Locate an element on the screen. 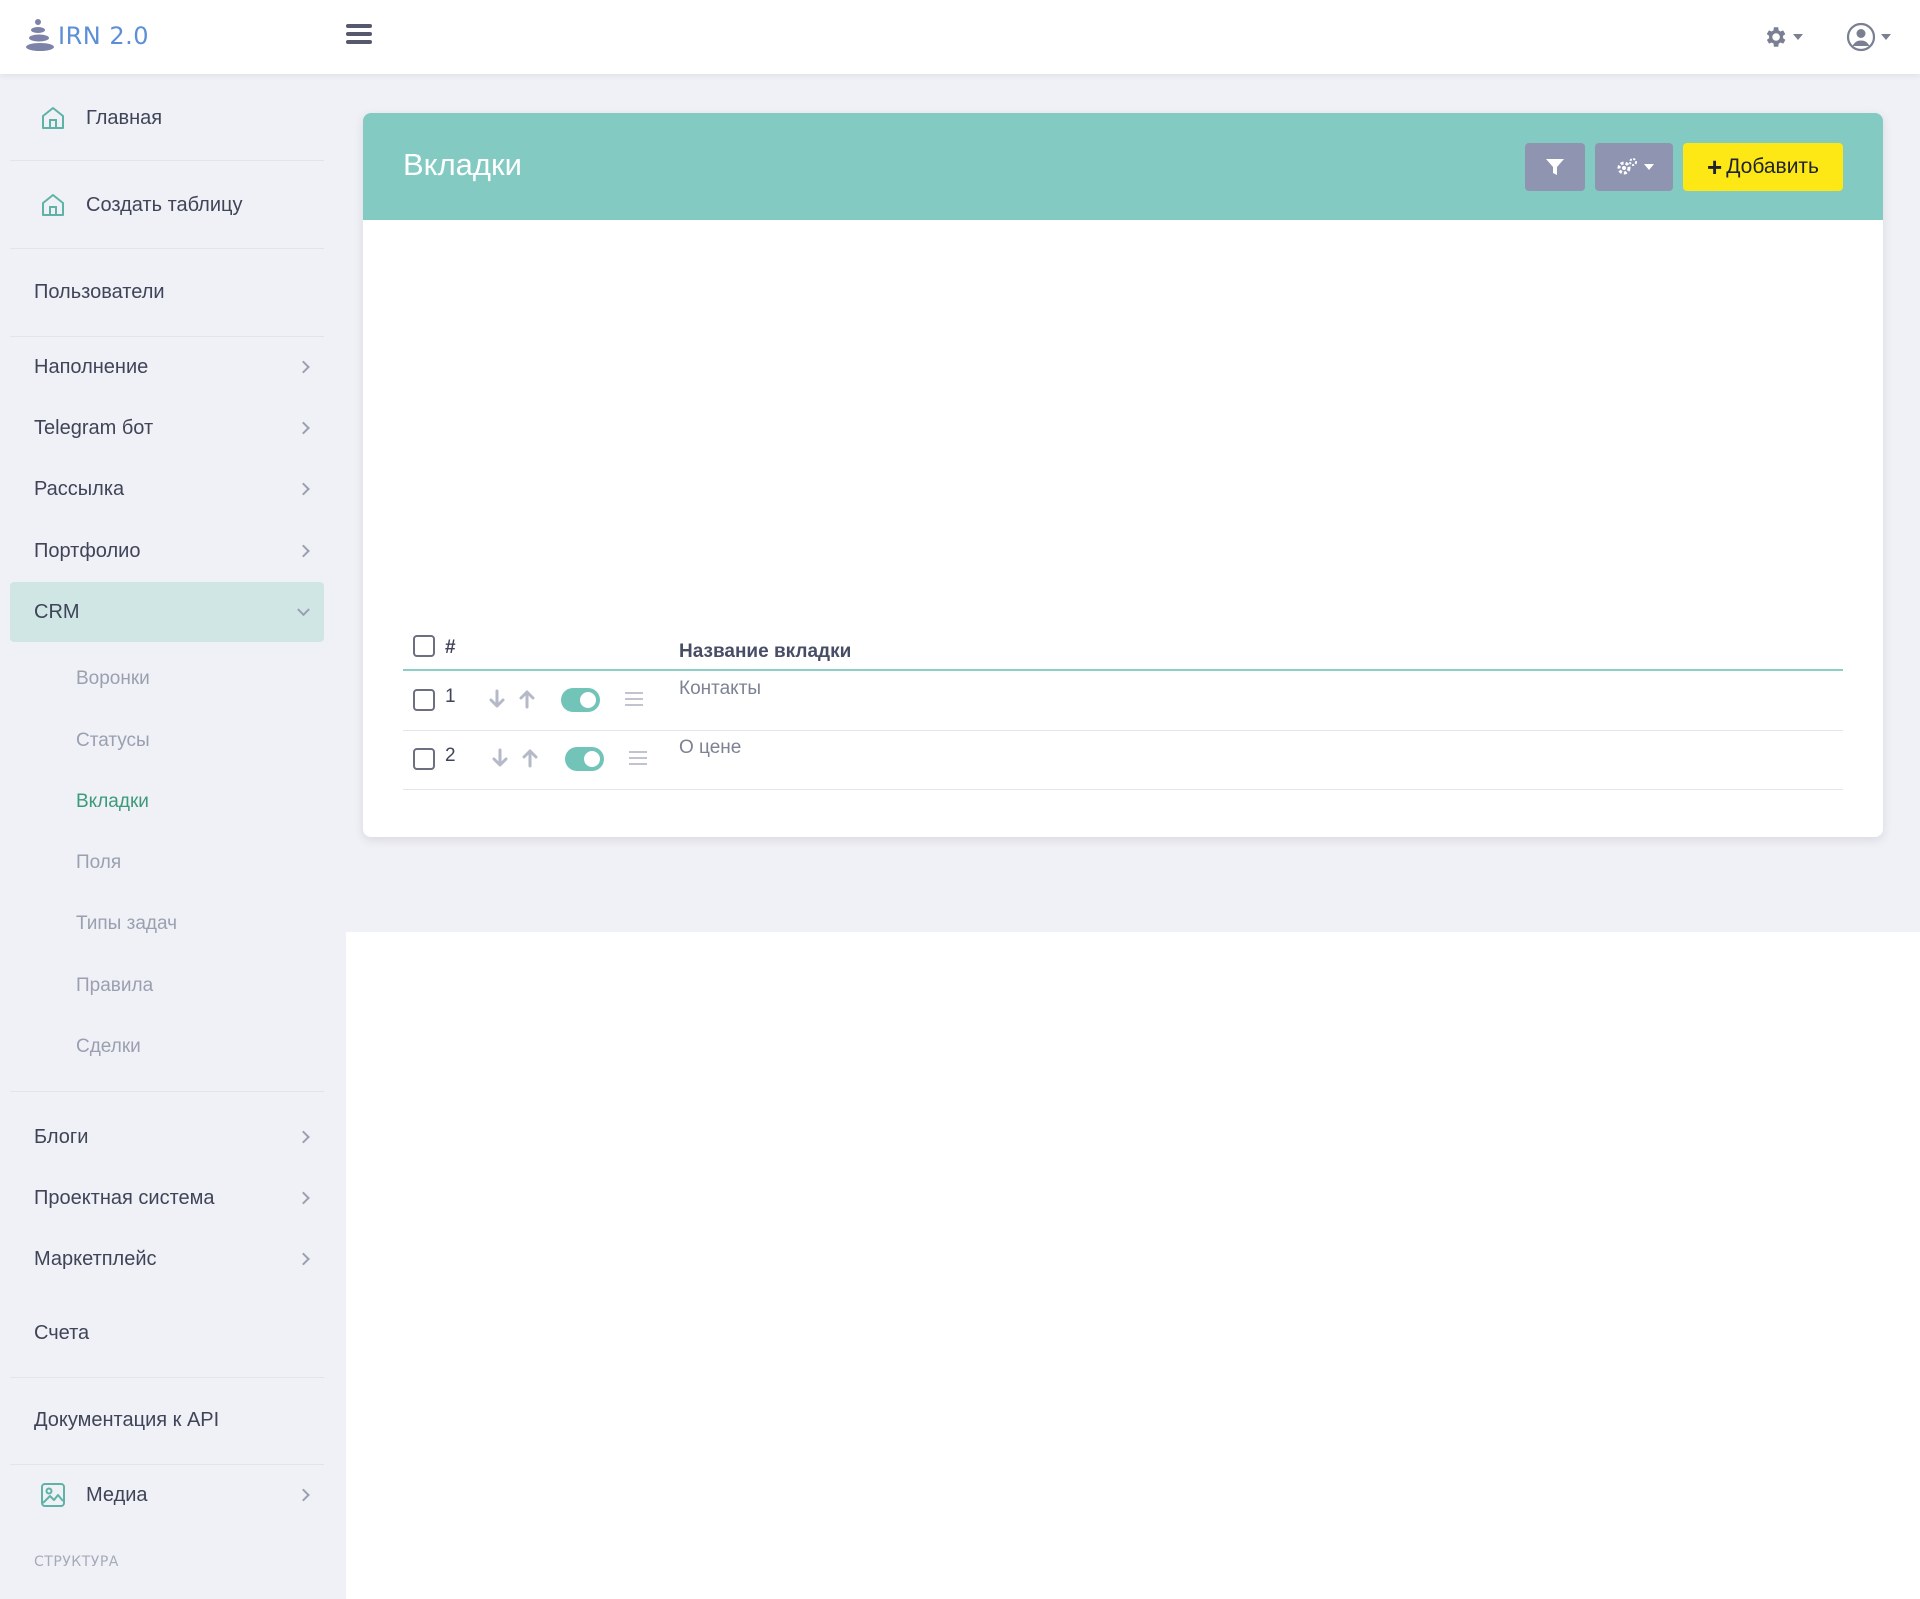 This screenshot has height=1599, width=1920. sidebar-item-label: Блоги is located at coordinates (61, 1136).